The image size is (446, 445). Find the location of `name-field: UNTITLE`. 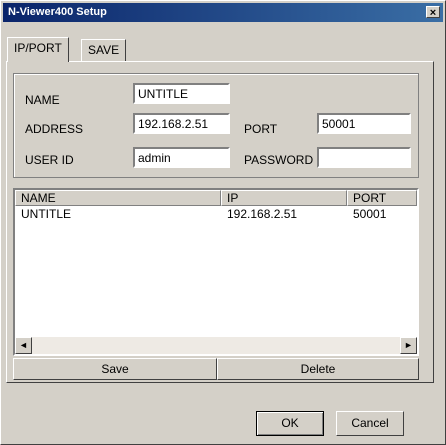

name-field: UNTITLE is located at coordinates (181, 93).